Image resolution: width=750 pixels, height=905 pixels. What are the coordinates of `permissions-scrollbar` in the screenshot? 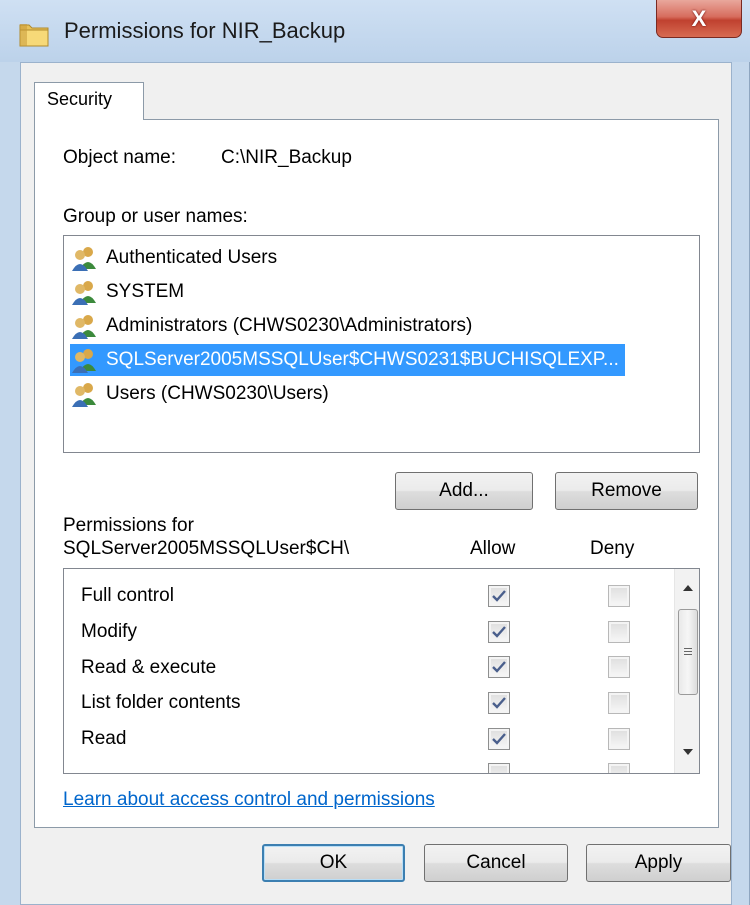 It's located at (686, 671).